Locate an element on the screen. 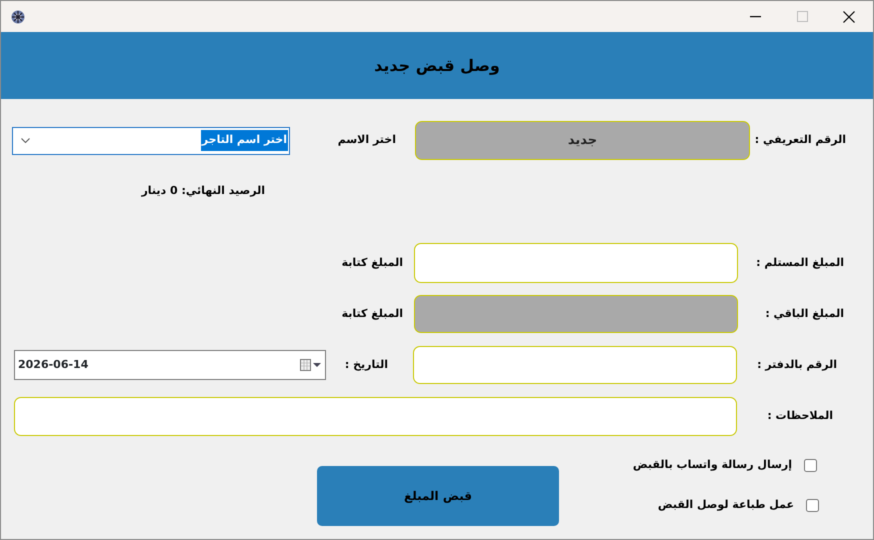  field-label: الرقم بالدفتر : is located at coordinates (797, 364).